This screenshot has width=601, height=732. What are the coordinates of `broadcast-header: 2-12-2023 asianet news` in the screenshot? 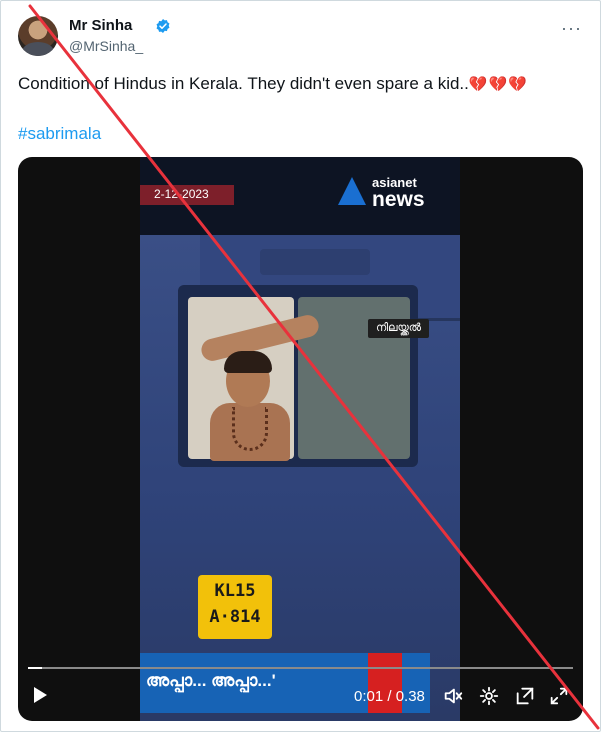 It's located at (300, 196).